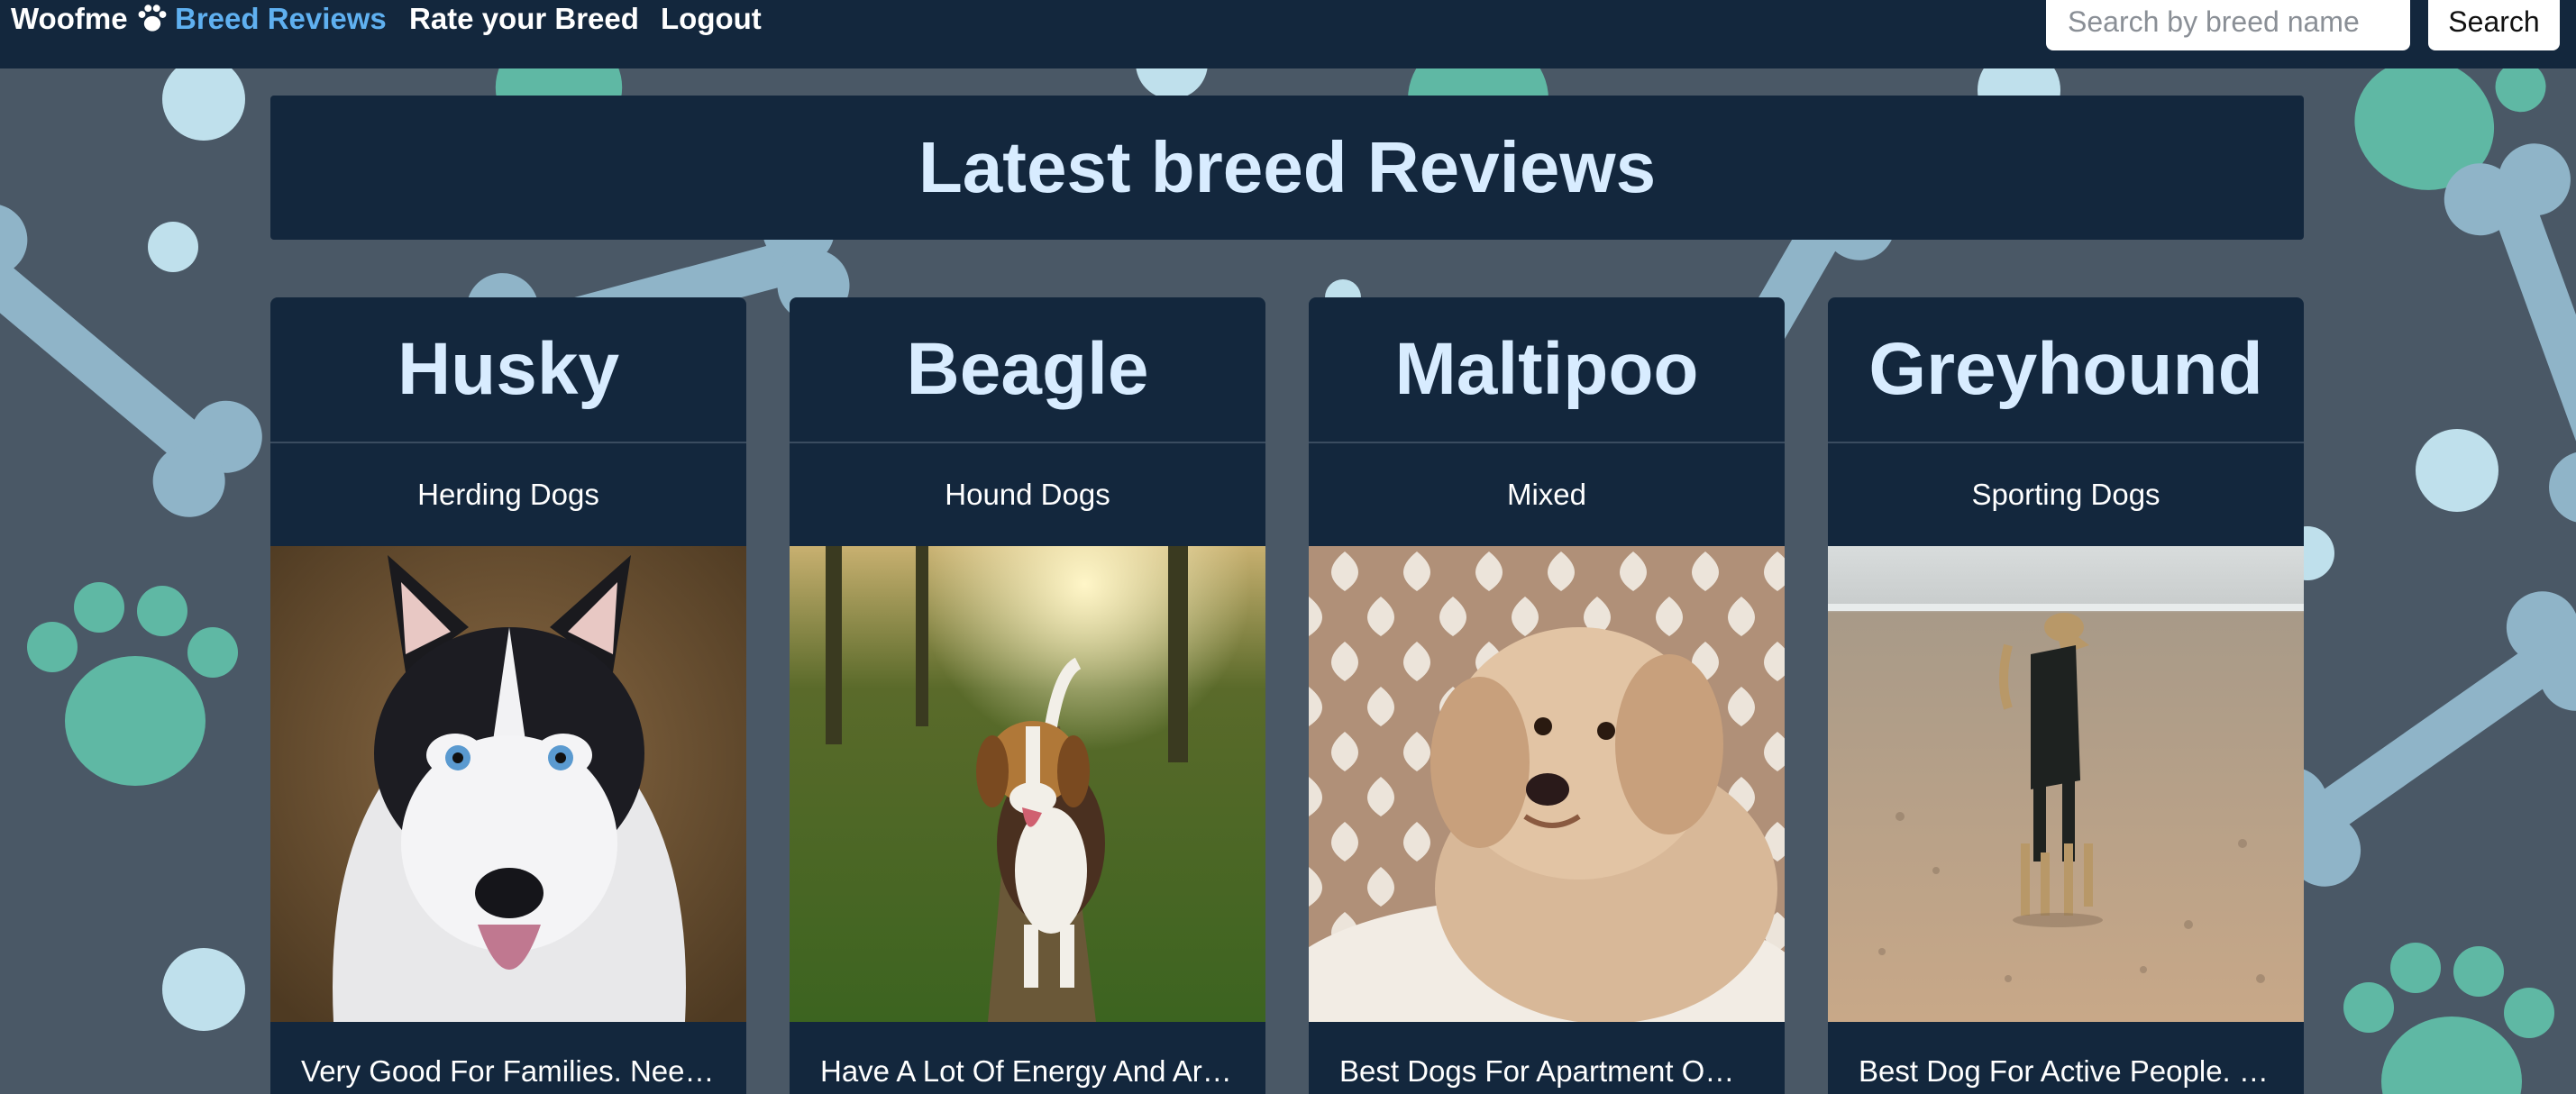 The image size is (2576, 1094). What do you see at coordinates (281, 19) in the screenshot?
I see `nav-link-breed-reviews: Breed Reviews` at bounding box center [281, 19].